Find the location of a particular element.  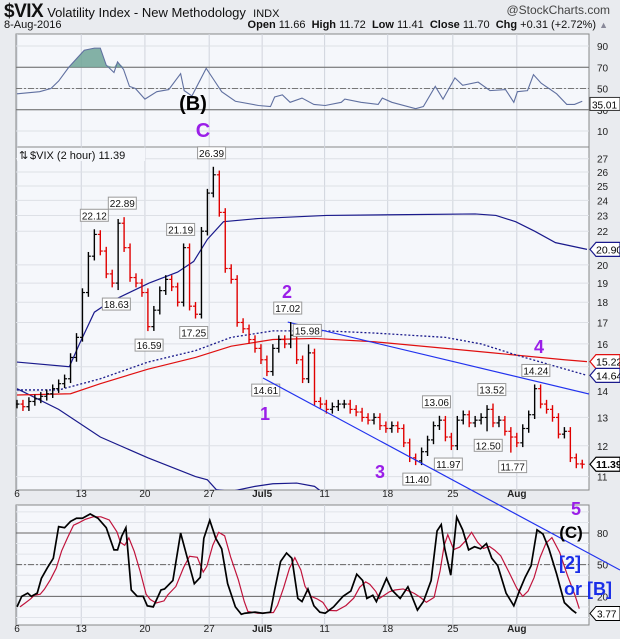

upper-band-value: 20.90 is located at coordinates (608, 250).